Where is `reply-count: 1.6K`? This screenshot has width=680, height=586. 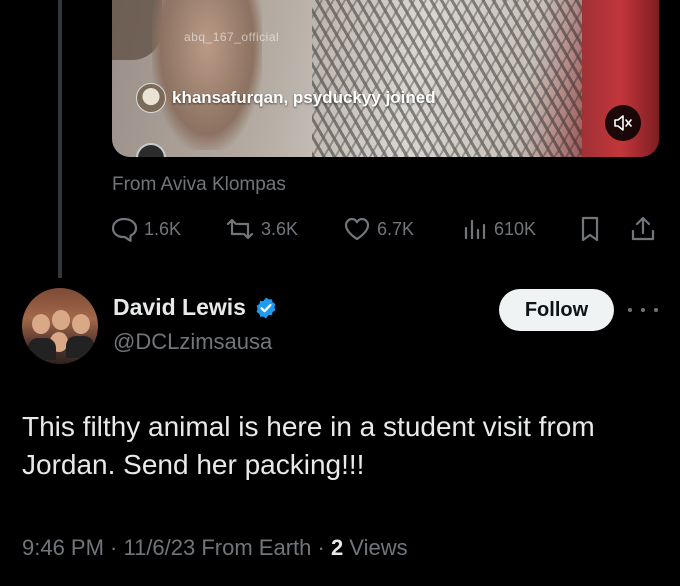 reply-count: 1.6K is located at coordinates (163, 228).